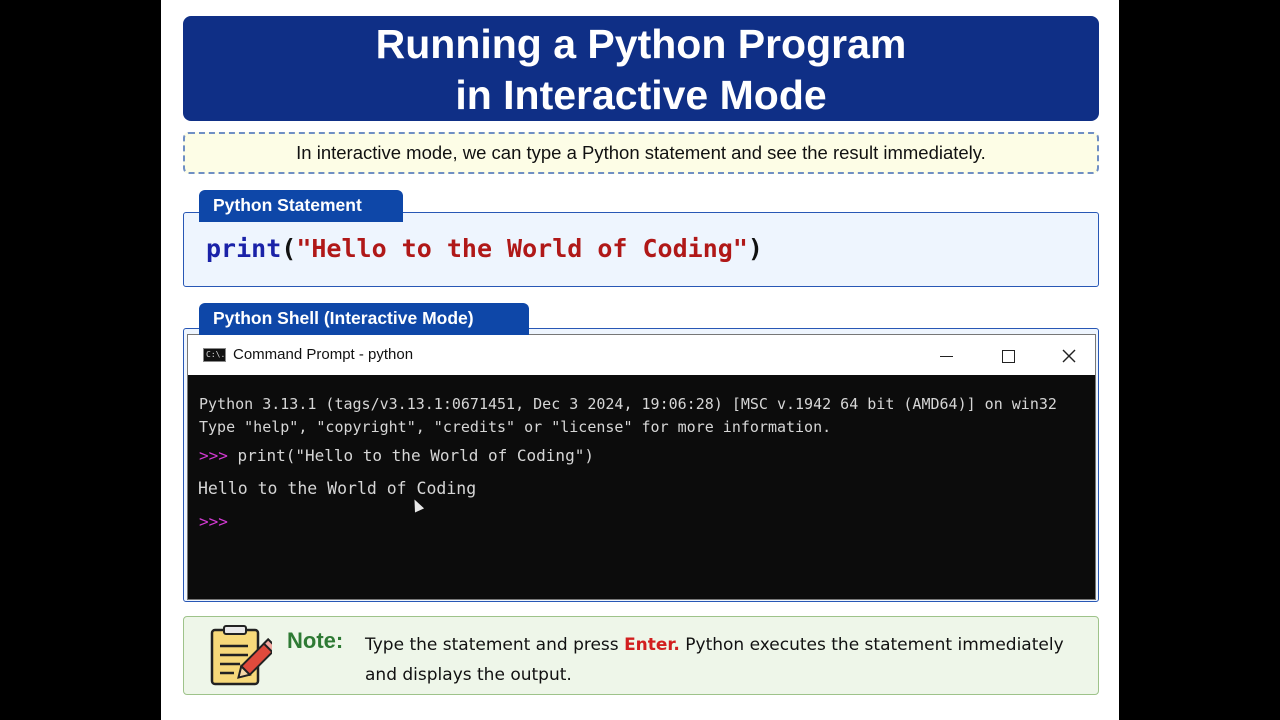 This screenshot has width=1280, height=720. Describe the element at coordinates (522, 248) in the screenshot. I see `code-string: "Hello to the World of Coding"` at that location.